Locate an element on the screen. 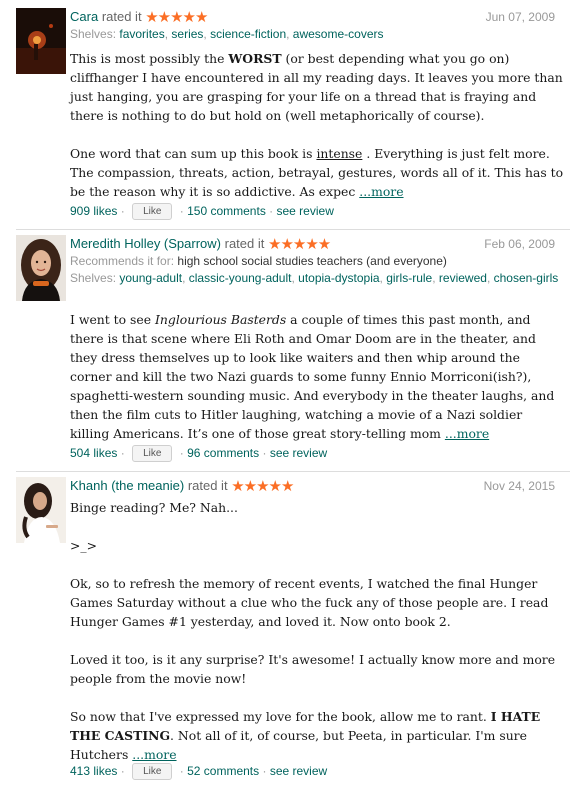 Image resolution: width=585 pixels, height=794 pixels. shelf-link: reviewed is located at coordinates (463, 278).